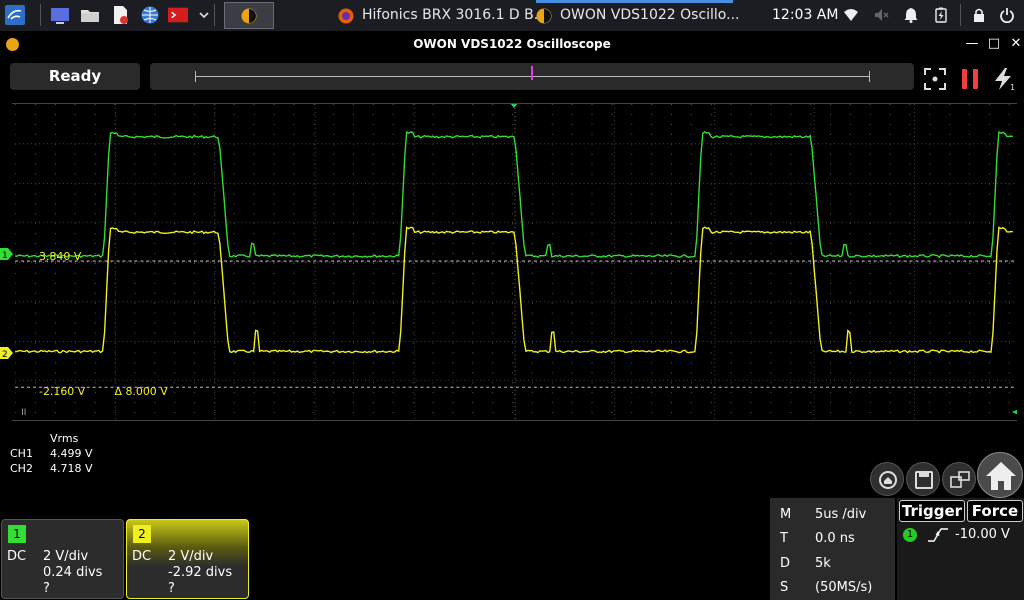  Describe the element at coordinates (1016, 44) in the screenshot. I see `close-button: ✕` at that location.